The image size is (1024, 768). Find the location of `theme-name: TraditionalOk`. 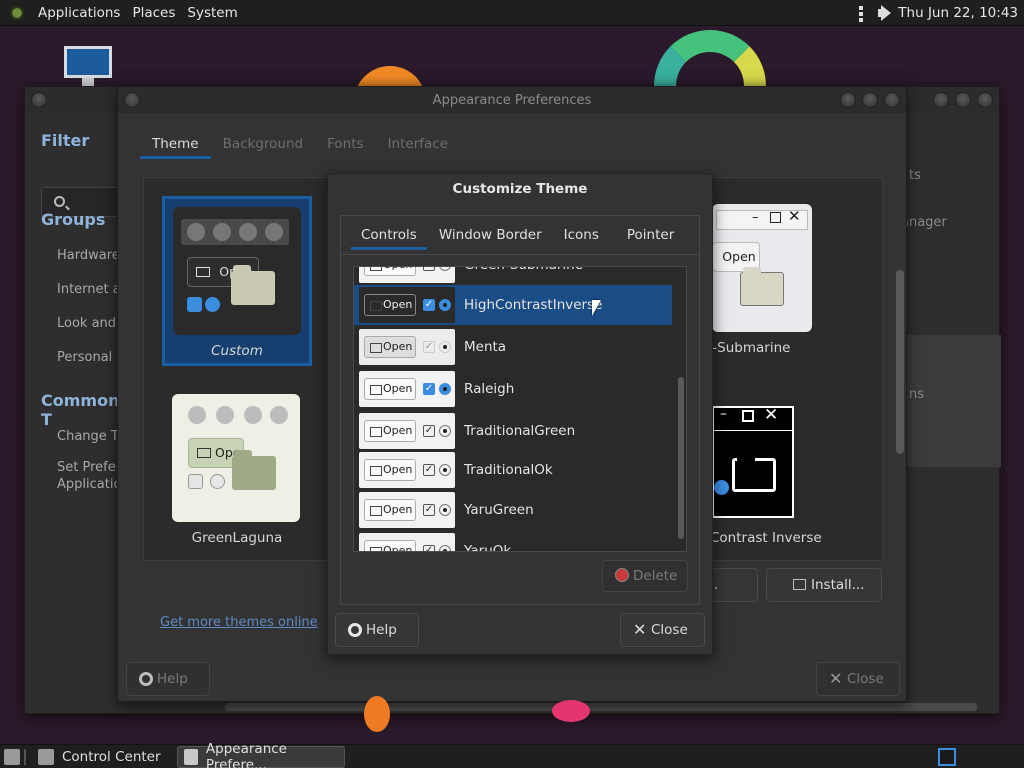

theme-name: TraditionalOk is located at coordinates (508, 470).